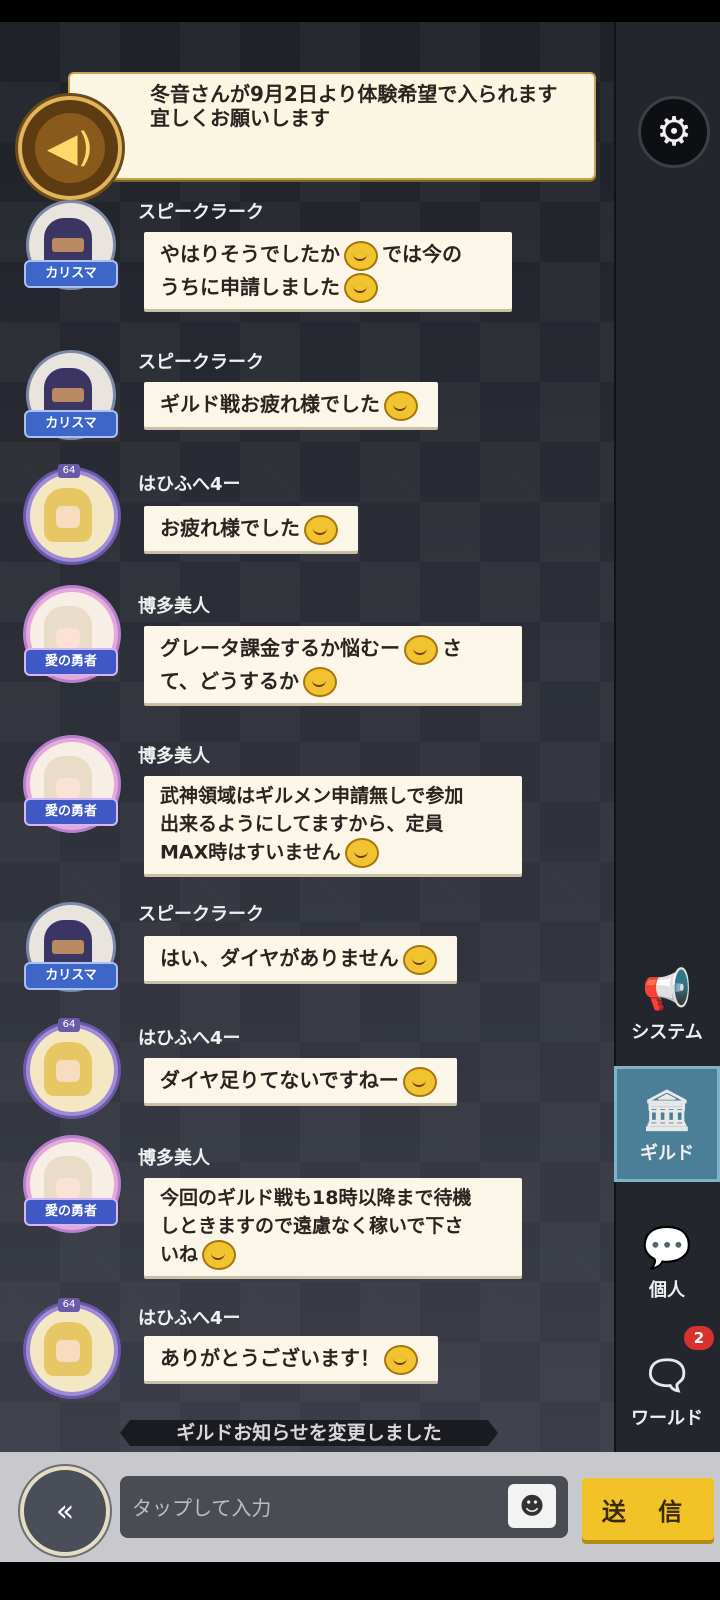 This screenshot has width=720, height=1600. Describe the element at coordinates (312, 796) in the screenshot. I see `message-text: 武神領域はギルメン申請無しで参加` at that location.